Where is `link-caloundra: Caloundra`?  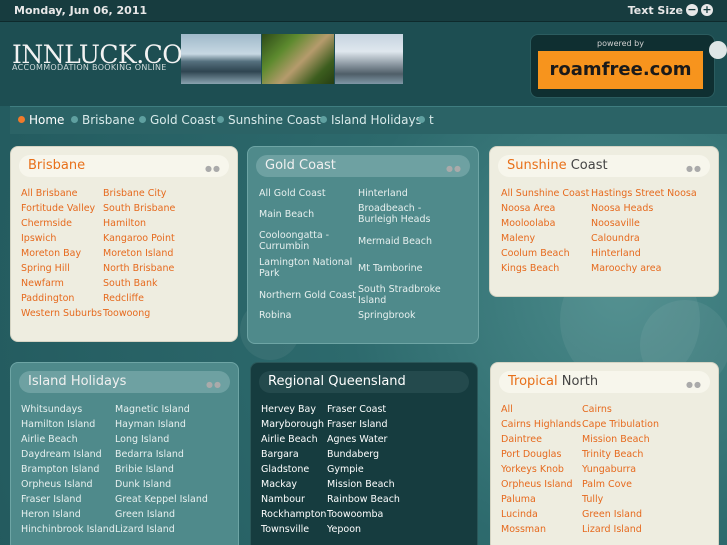 link-caloundra: Caloundra is located at coordinates (615, 238).